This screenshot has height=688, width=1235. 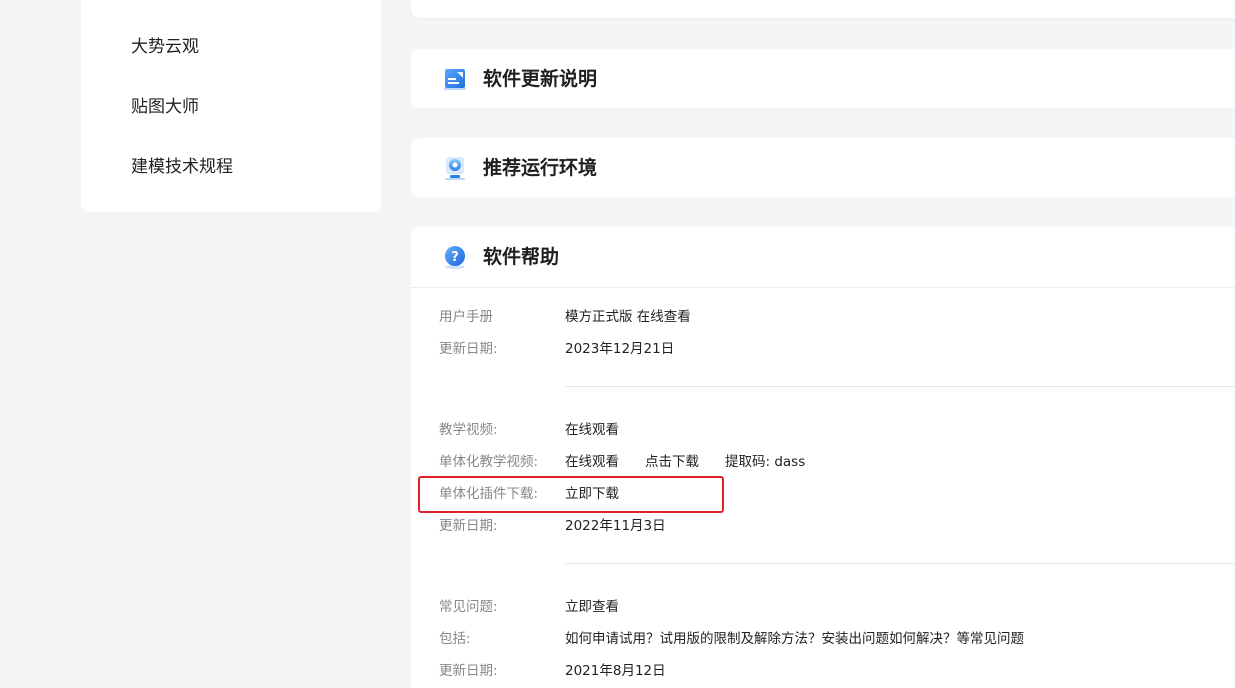 I want to click on tutorial-watch-link: 在线观看, so click(x=592, y=428).